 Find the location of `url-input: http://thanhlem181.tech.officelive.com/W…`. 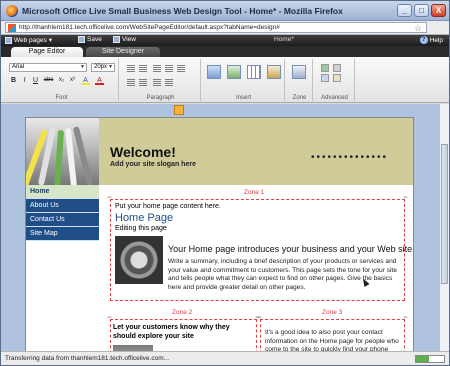

url-input: http://thanhlem181.tech.officelive.com/W… is located at coordinates (216, 27).